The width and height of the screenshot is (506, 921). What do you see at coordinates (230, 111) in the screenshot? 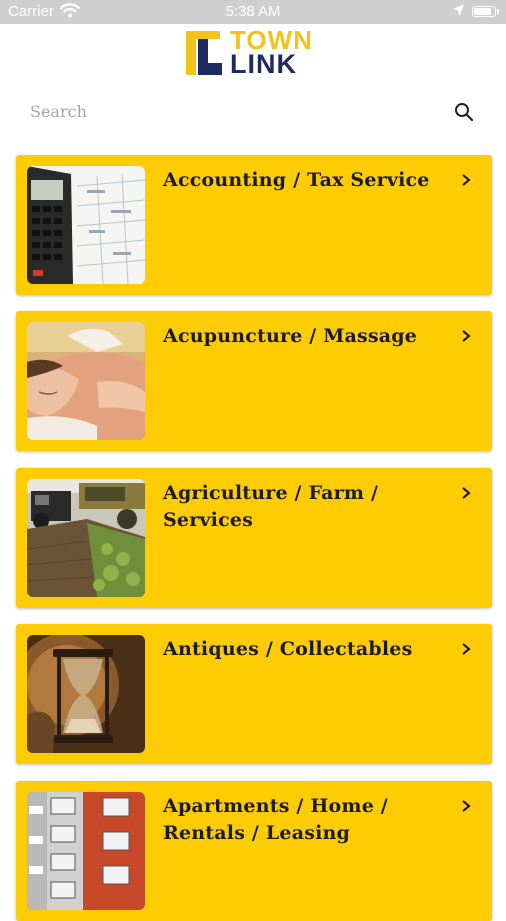
I see `search-input` at bounding box center [230, 111].